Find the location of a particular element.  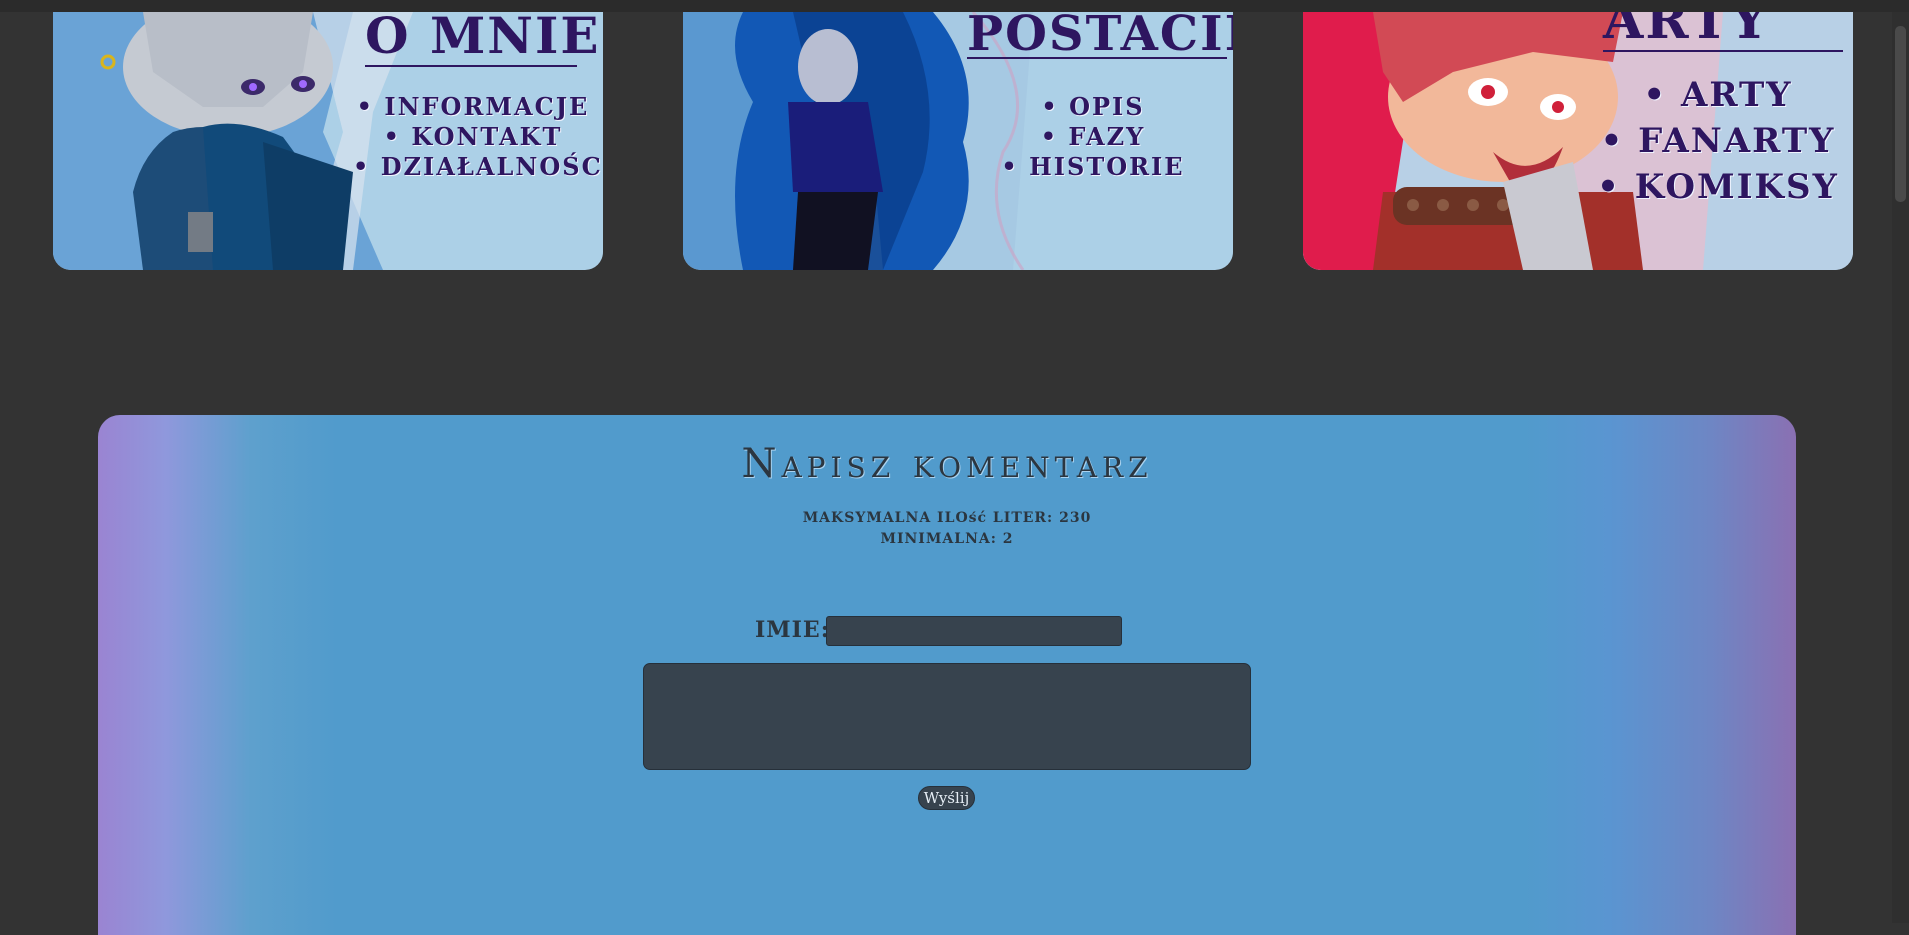

scrollbar-thumb is located at coordinates (1900, 114).